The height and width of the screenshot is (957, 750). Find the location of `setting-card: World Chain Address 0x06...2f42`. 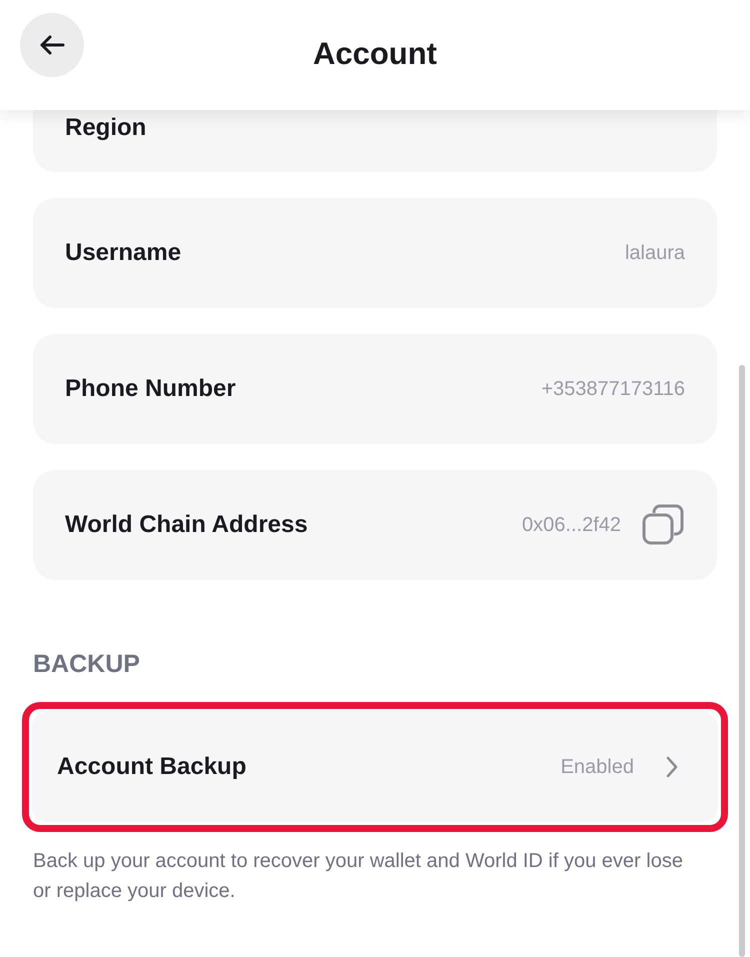

setting-card: World Chain Address 0x06...2f42 is located at coordinates (375, 525).